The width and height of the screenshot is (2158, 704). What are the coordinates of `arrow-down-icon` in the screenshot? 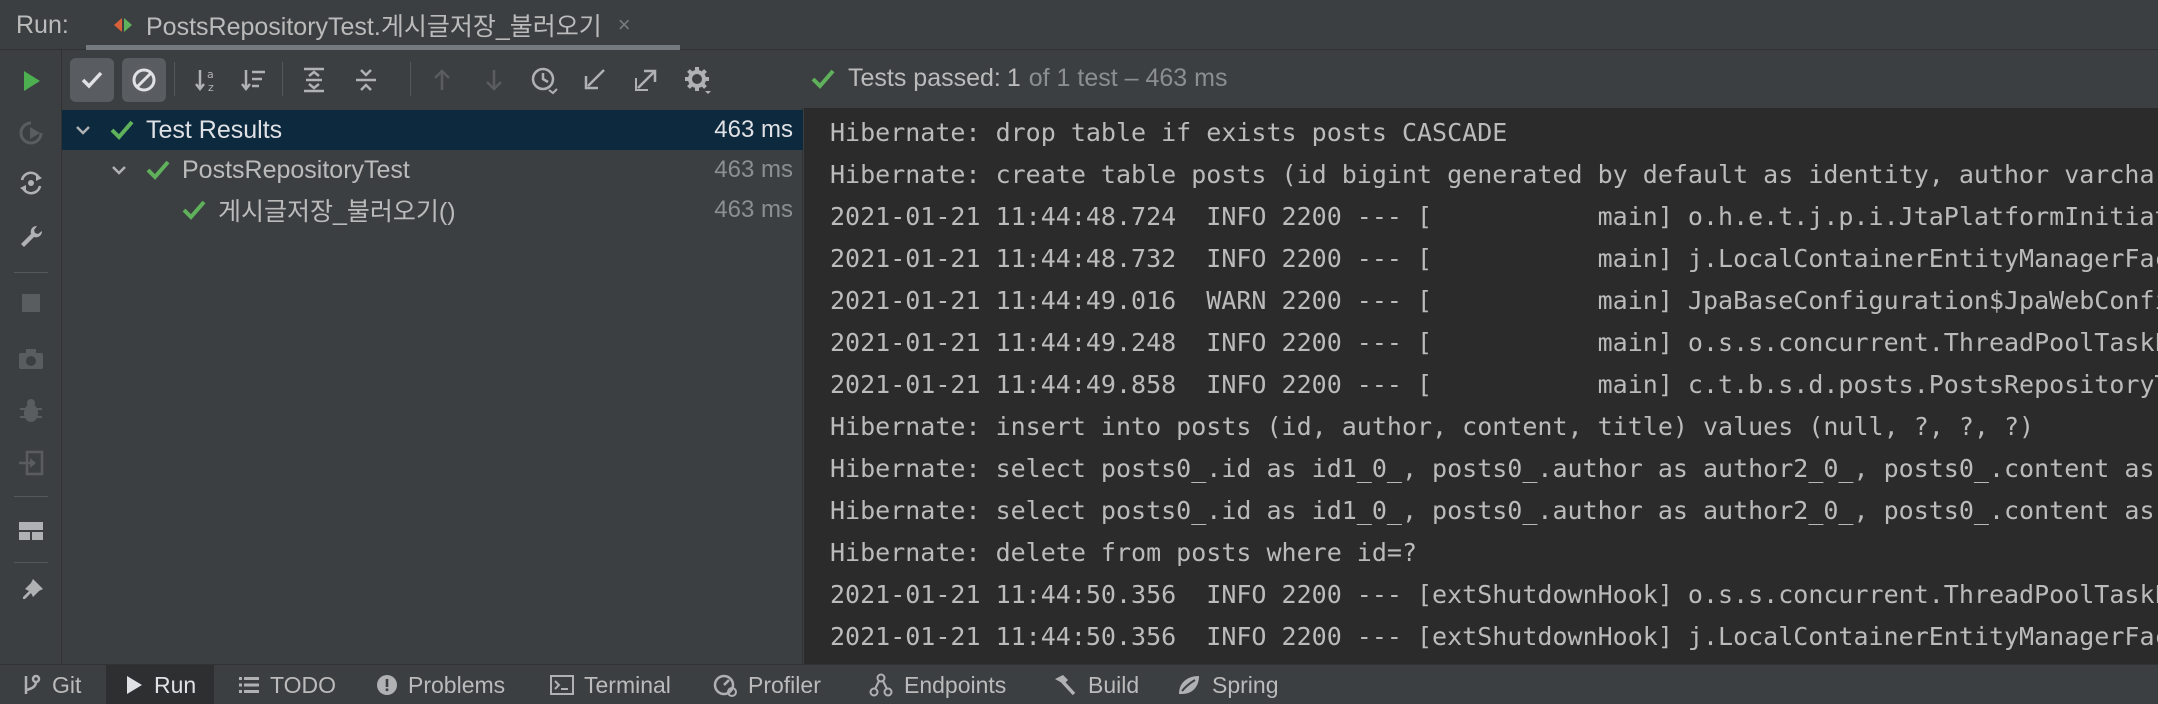 It's located at (494, 80).